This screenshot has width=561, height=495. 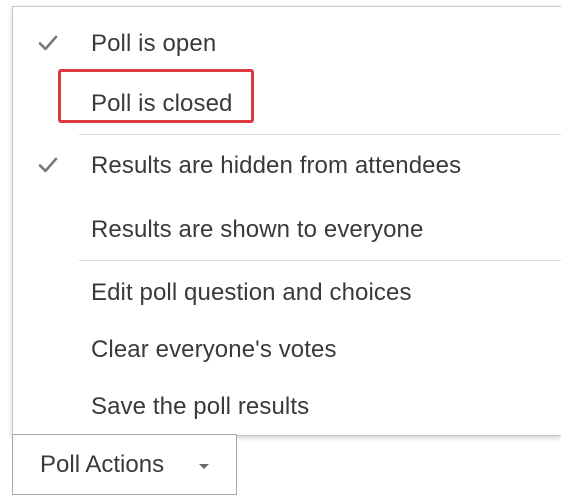 I want to click on menu-item-clear-votes: Clear everyone's votes, so click(x=287, y=350).